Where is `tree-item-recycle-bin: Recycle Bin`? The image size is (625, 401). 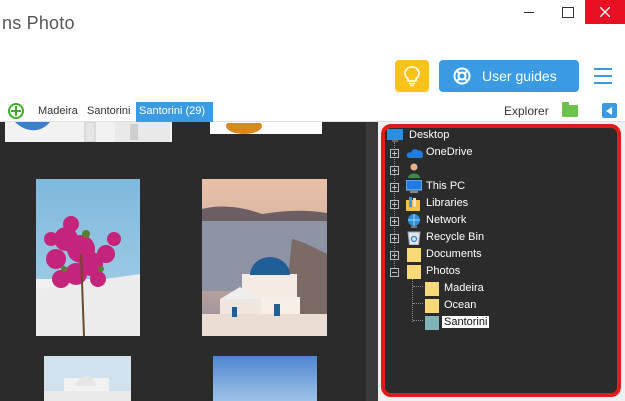
tree-item-recycle-bin: Recycle Bin is located at coordinates (455, 238).